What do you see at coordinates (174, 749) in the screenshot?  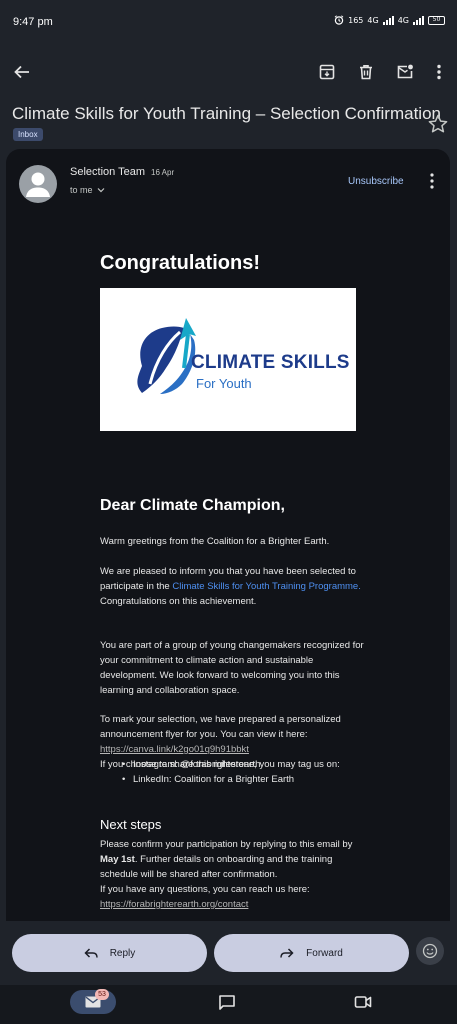 I see `flyer-link: https://canva.link/k2go01q9h91bbkt` at bounding box center [174, 749].